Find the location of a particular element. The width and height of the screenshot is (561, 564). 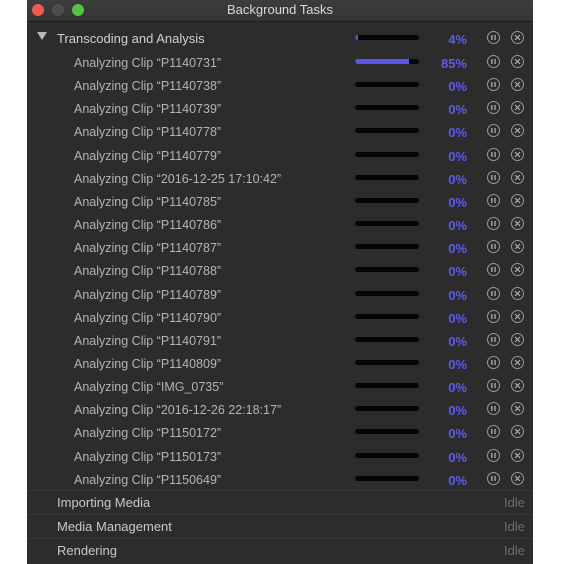

task-row: Analyzing Clip “P1140789” 0% is located at coordinates (280, 294).